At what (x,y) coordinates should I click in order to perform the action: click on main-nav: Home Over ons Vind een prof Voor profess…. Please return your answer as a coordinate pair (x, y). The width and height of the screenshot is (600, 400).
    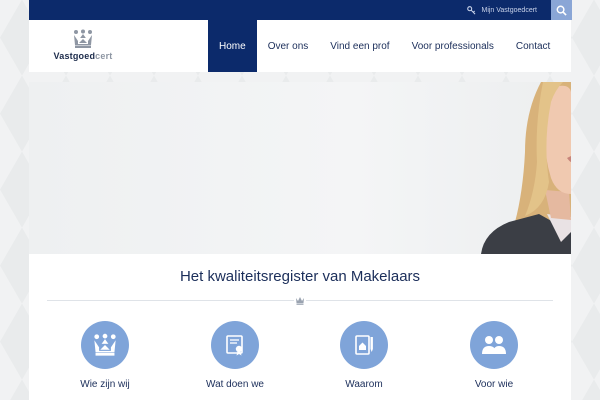
    Looking at the image, I should click on (384, 46).